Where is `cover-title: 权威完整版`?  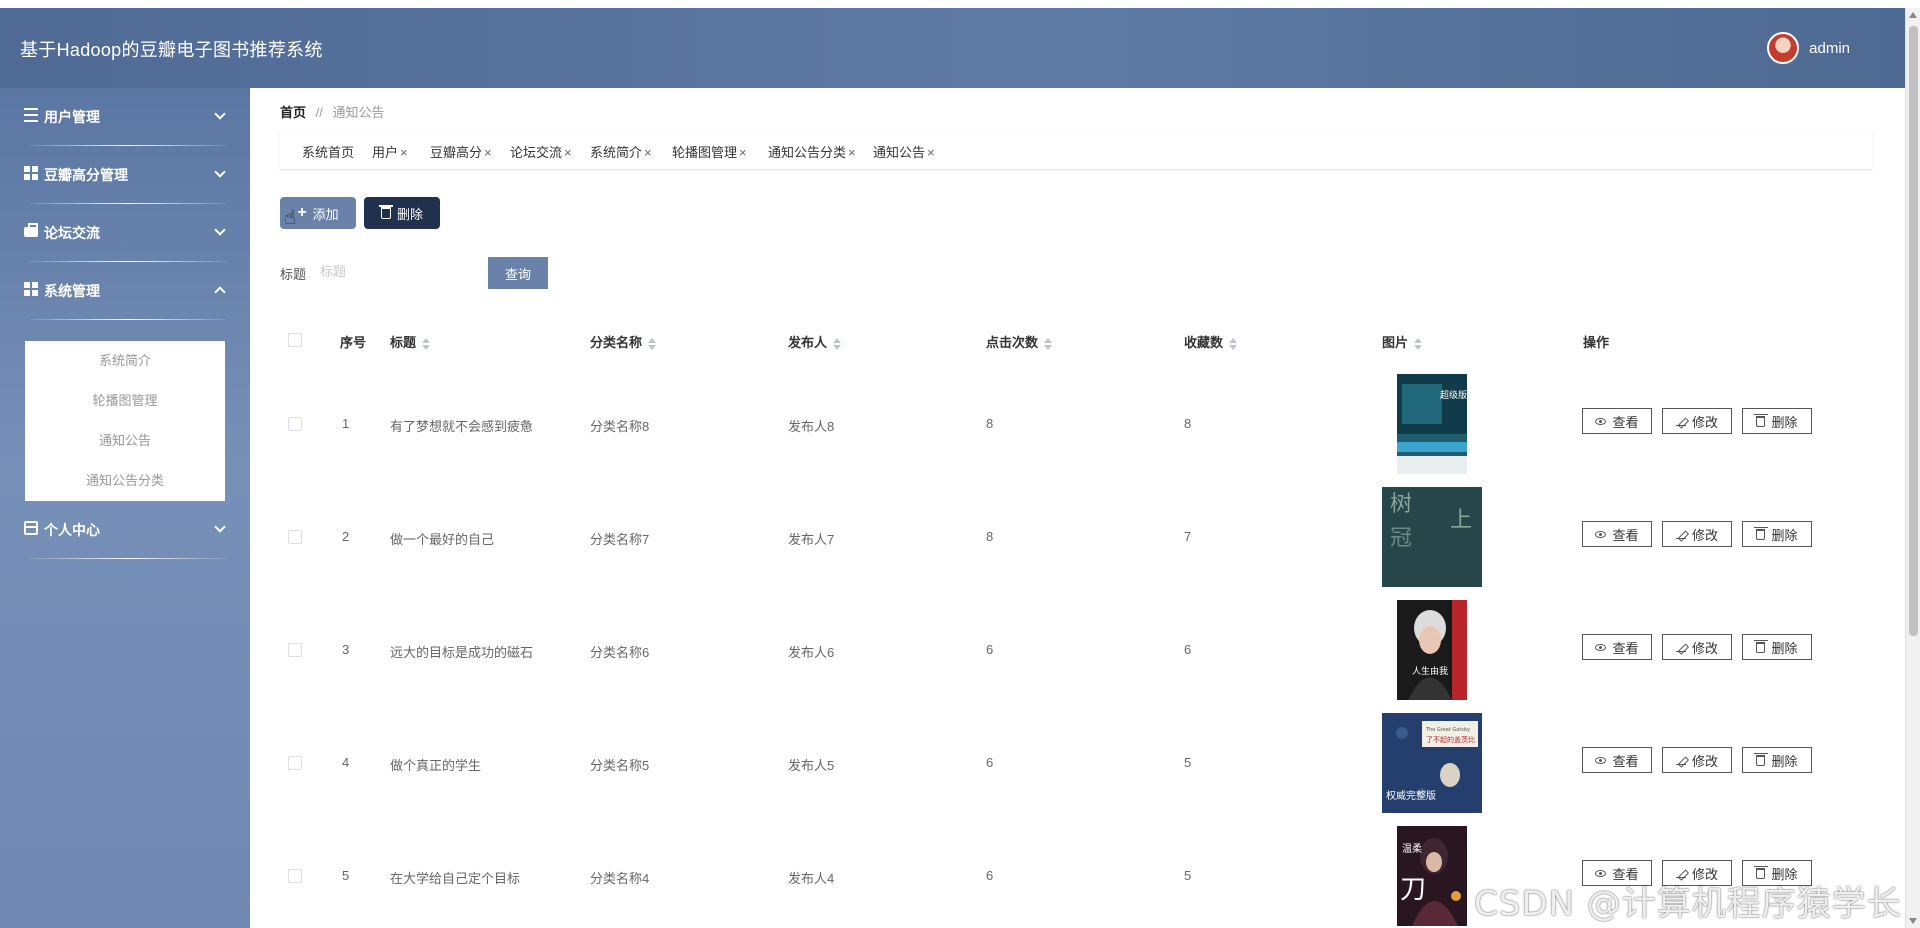 cover-title: 权威完整版 is located at coordinates (1411, 795).